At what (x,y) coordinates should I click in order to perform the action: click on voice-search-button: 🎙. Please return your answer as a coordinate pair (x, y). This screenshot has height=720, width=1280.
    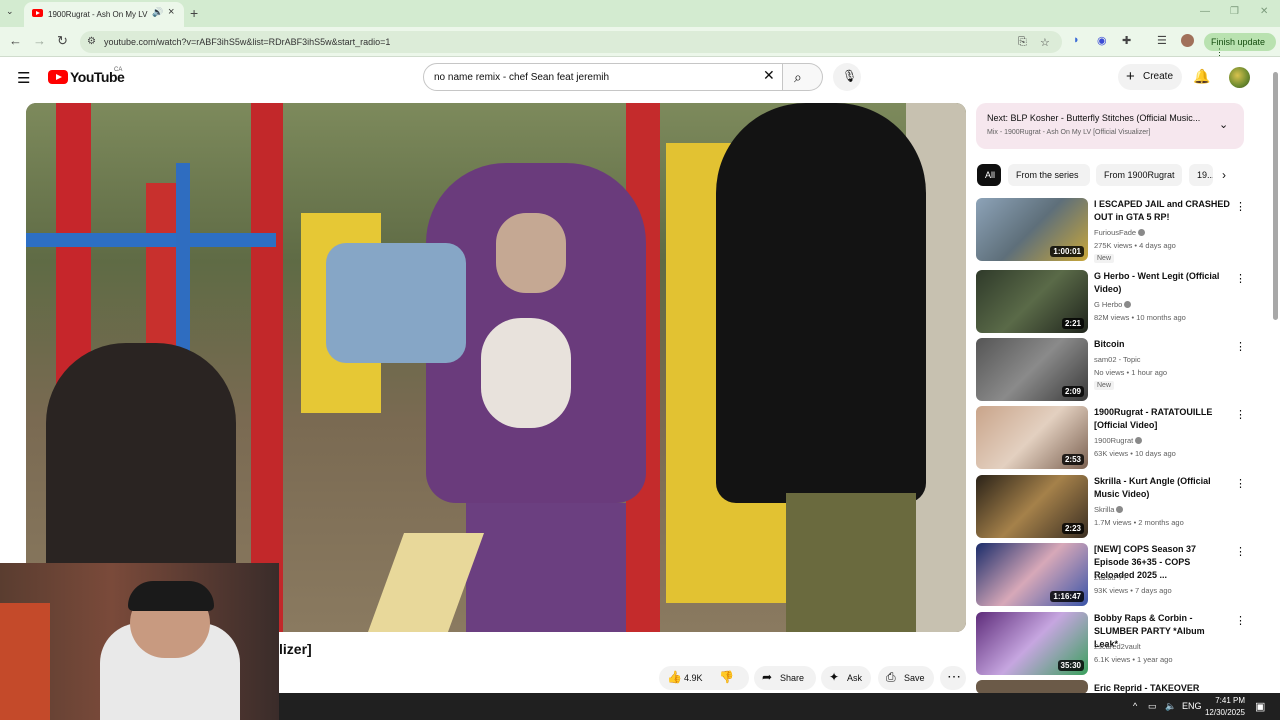
    Looking at the image, I should click on (847, 77).